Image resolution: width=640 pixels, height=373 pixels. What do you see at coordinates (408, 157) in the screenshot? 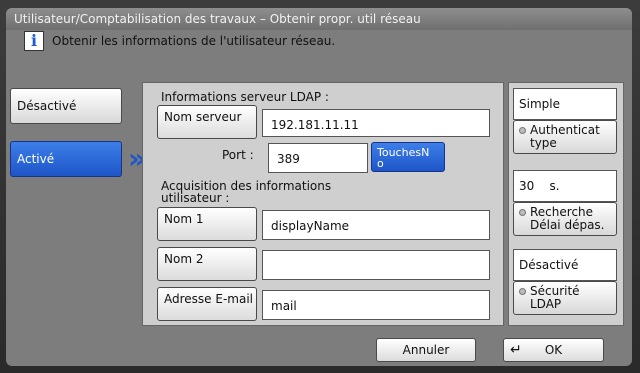
I see `numeric-keys-button: TouchesN o` at bounding box center [408, 157].